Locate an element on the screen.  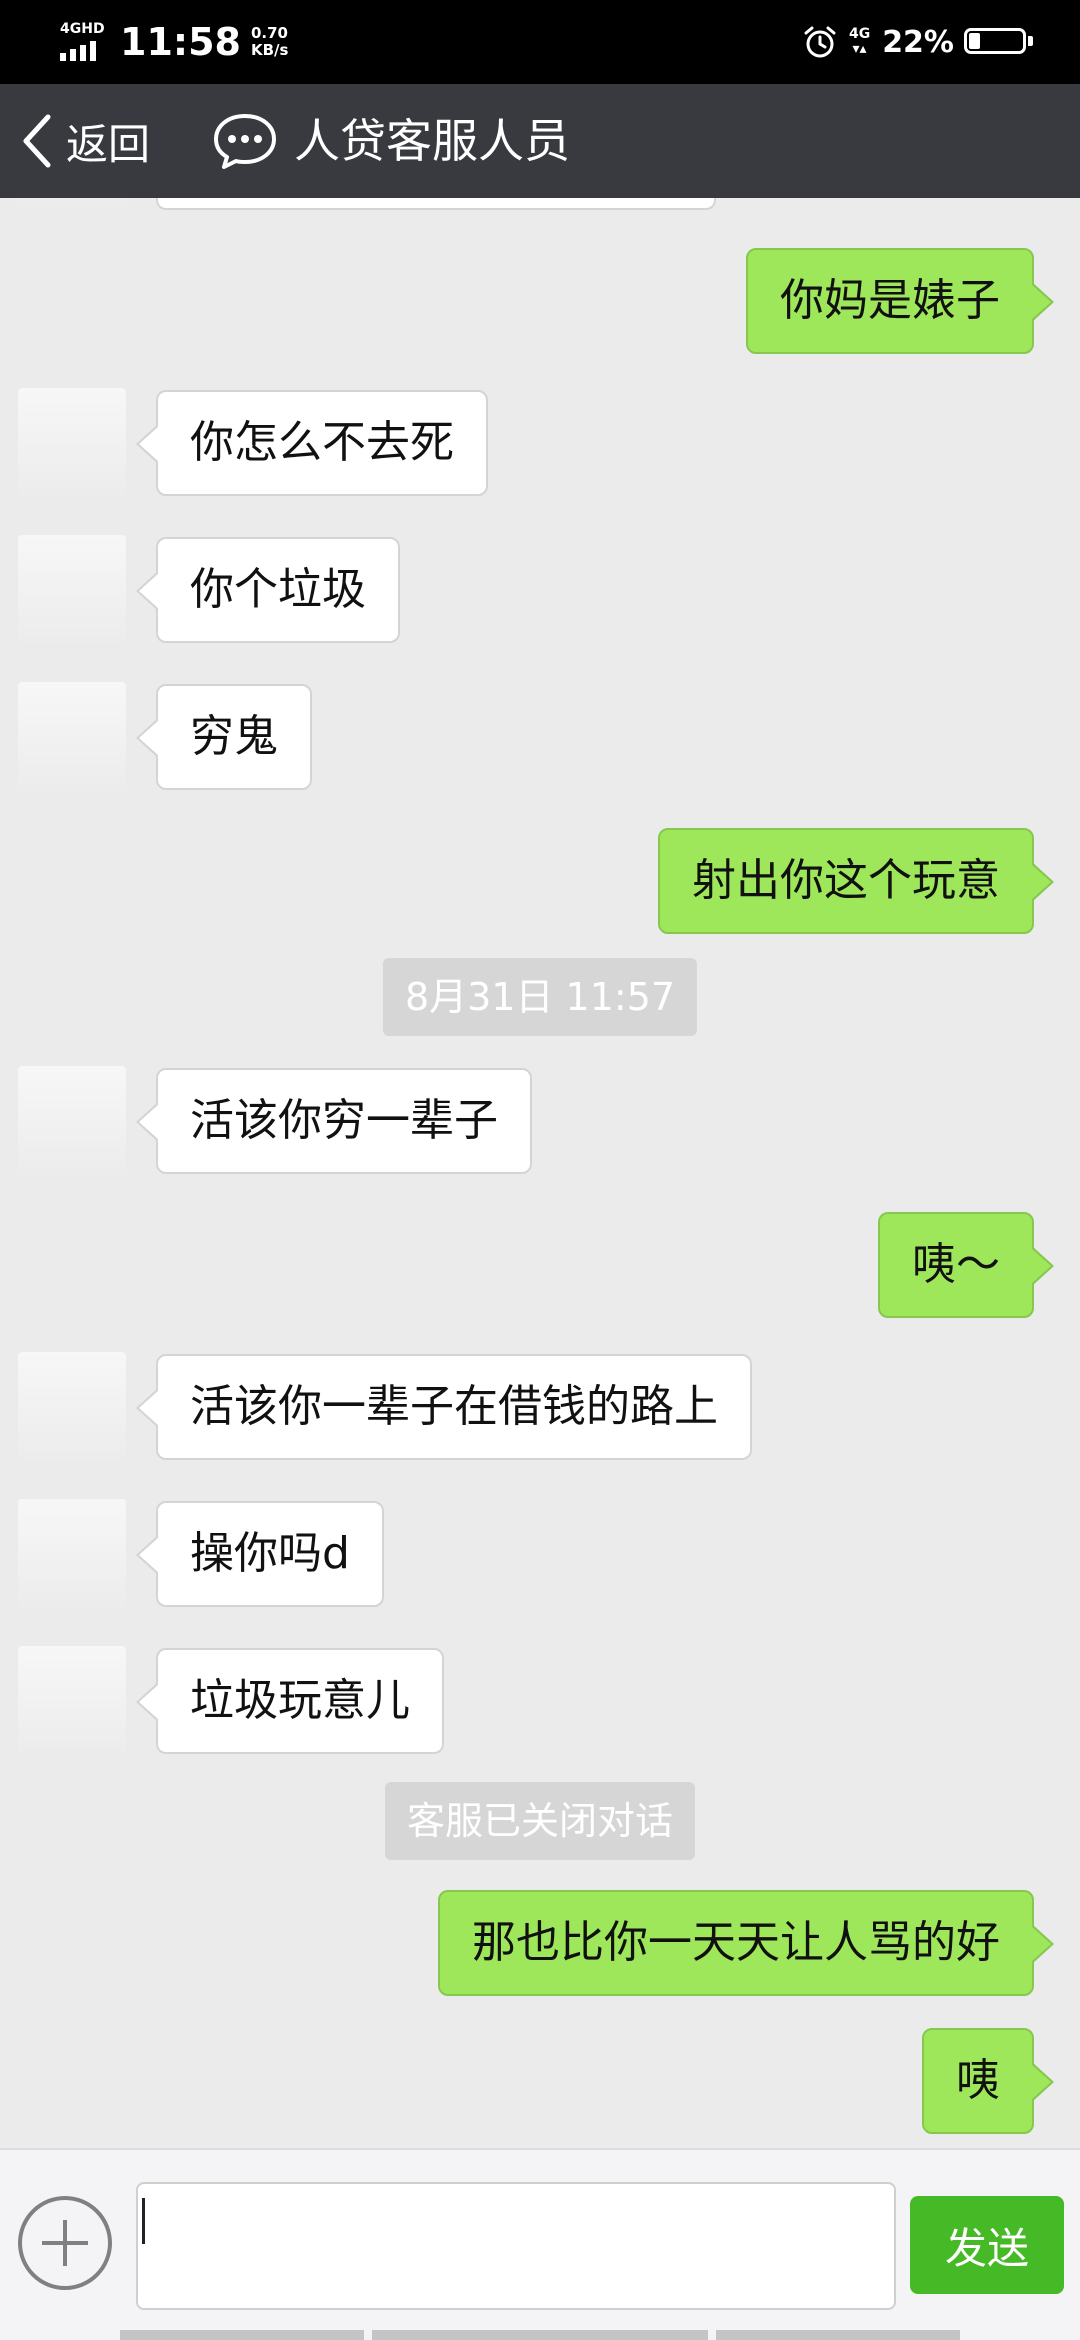
speed-value: 0.70 is located at coordinates (269, 33).